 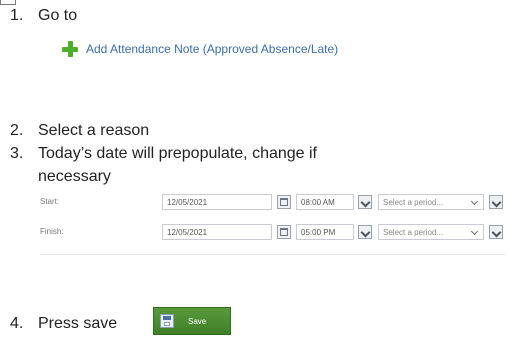 What do you see at coordinates (20, 2) in the screenshot?
I see `top-edge-fragment` at bounding box center [20, 2].